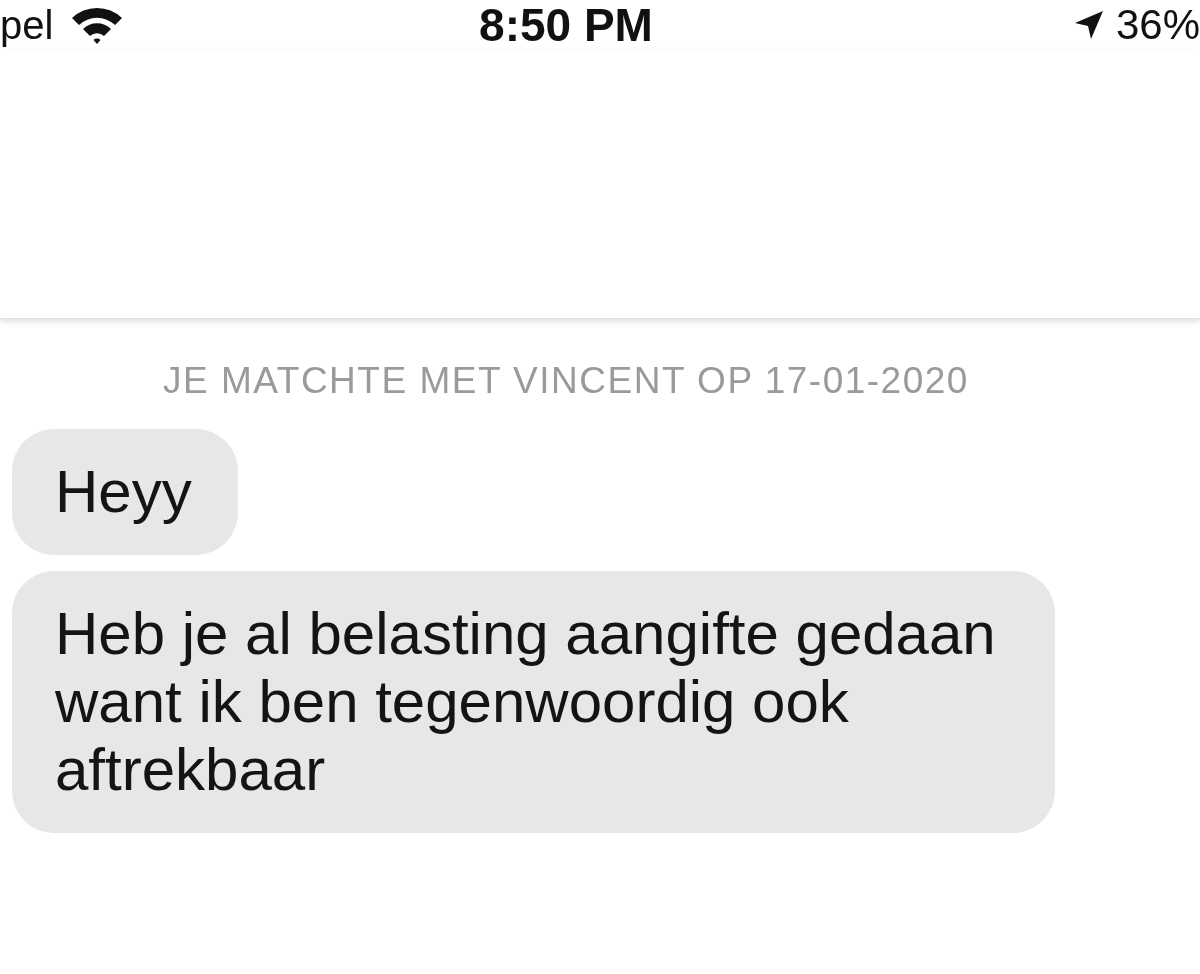 The height and width of the screenshot is (974, 1200). What do you see at coordinates (566, 25) in the screenshot?
I see `clock-time: 8:50 PM` at bounding box center [566, 25].